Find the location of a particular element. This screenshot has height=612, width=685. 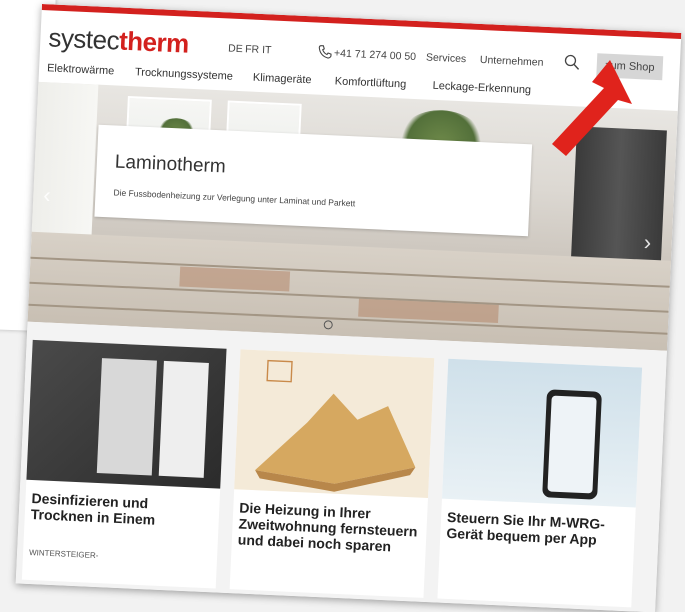

phone-icon is located at coordinates (325, 52).